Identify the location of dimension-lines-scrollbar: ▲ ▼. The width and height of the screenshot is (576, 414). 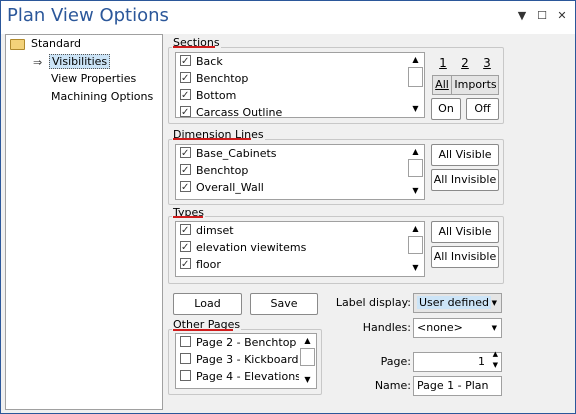
(415, 172).